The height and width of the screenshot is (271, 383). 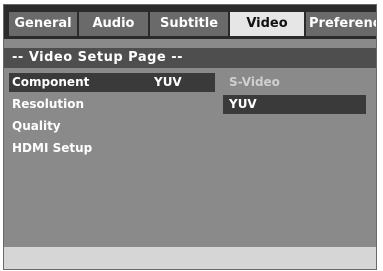 I want to click on tab-subtitle: Subtitle, so click(x=189, y=24).